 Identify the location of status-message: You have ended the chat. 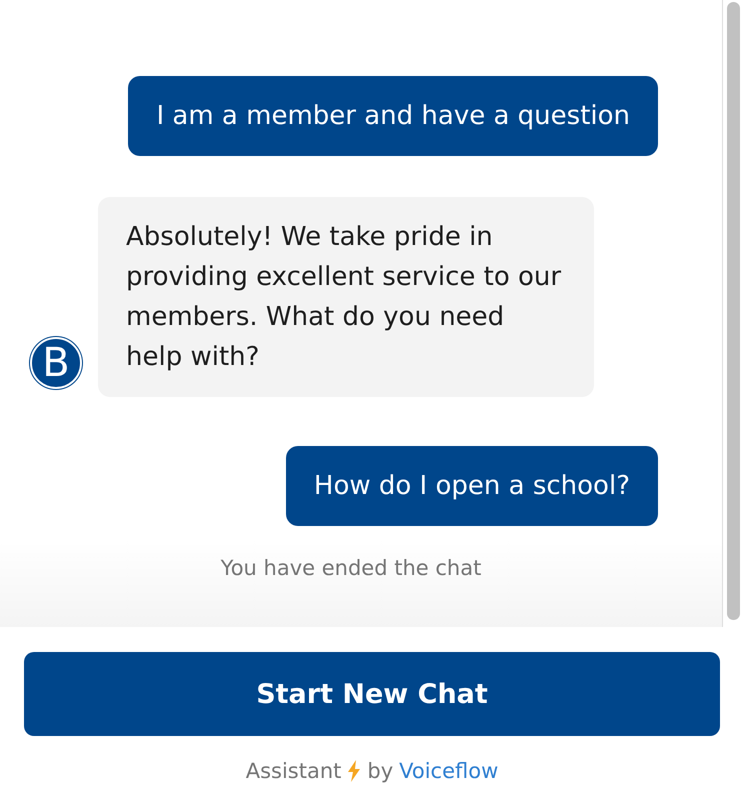
(351, 568).